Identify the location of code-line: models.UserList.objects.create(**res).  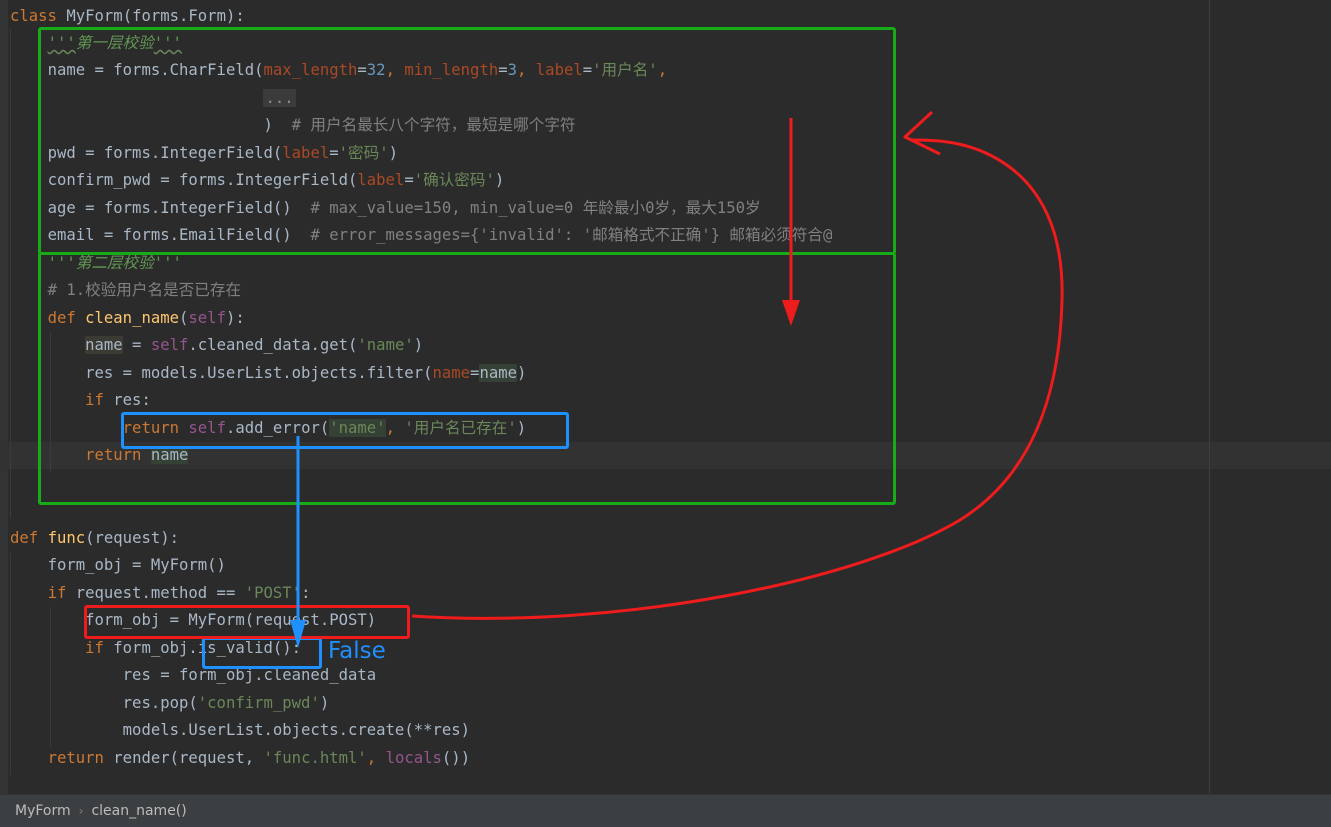
(240, 730).